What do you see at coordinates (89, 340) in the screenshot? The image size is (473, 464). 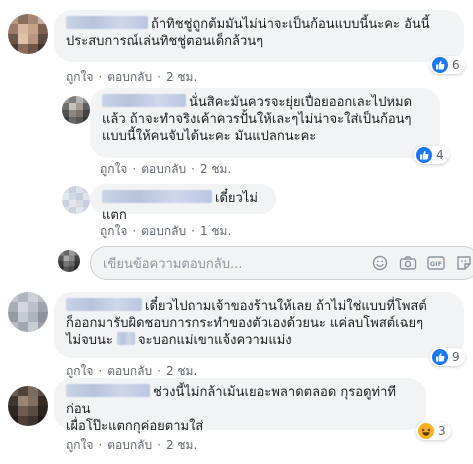 I see `comment-text-line: ไม่จบนะ` at bounding box center [89, 340].